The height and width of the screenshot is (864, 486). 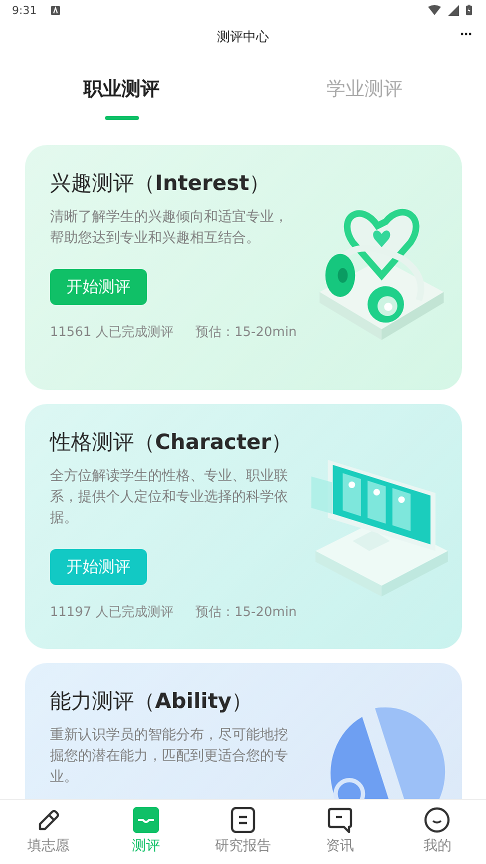 What do you see at coordinates (55, 10) in the screenshot?
I see `notification-icon` at bounding box center [55, 10].